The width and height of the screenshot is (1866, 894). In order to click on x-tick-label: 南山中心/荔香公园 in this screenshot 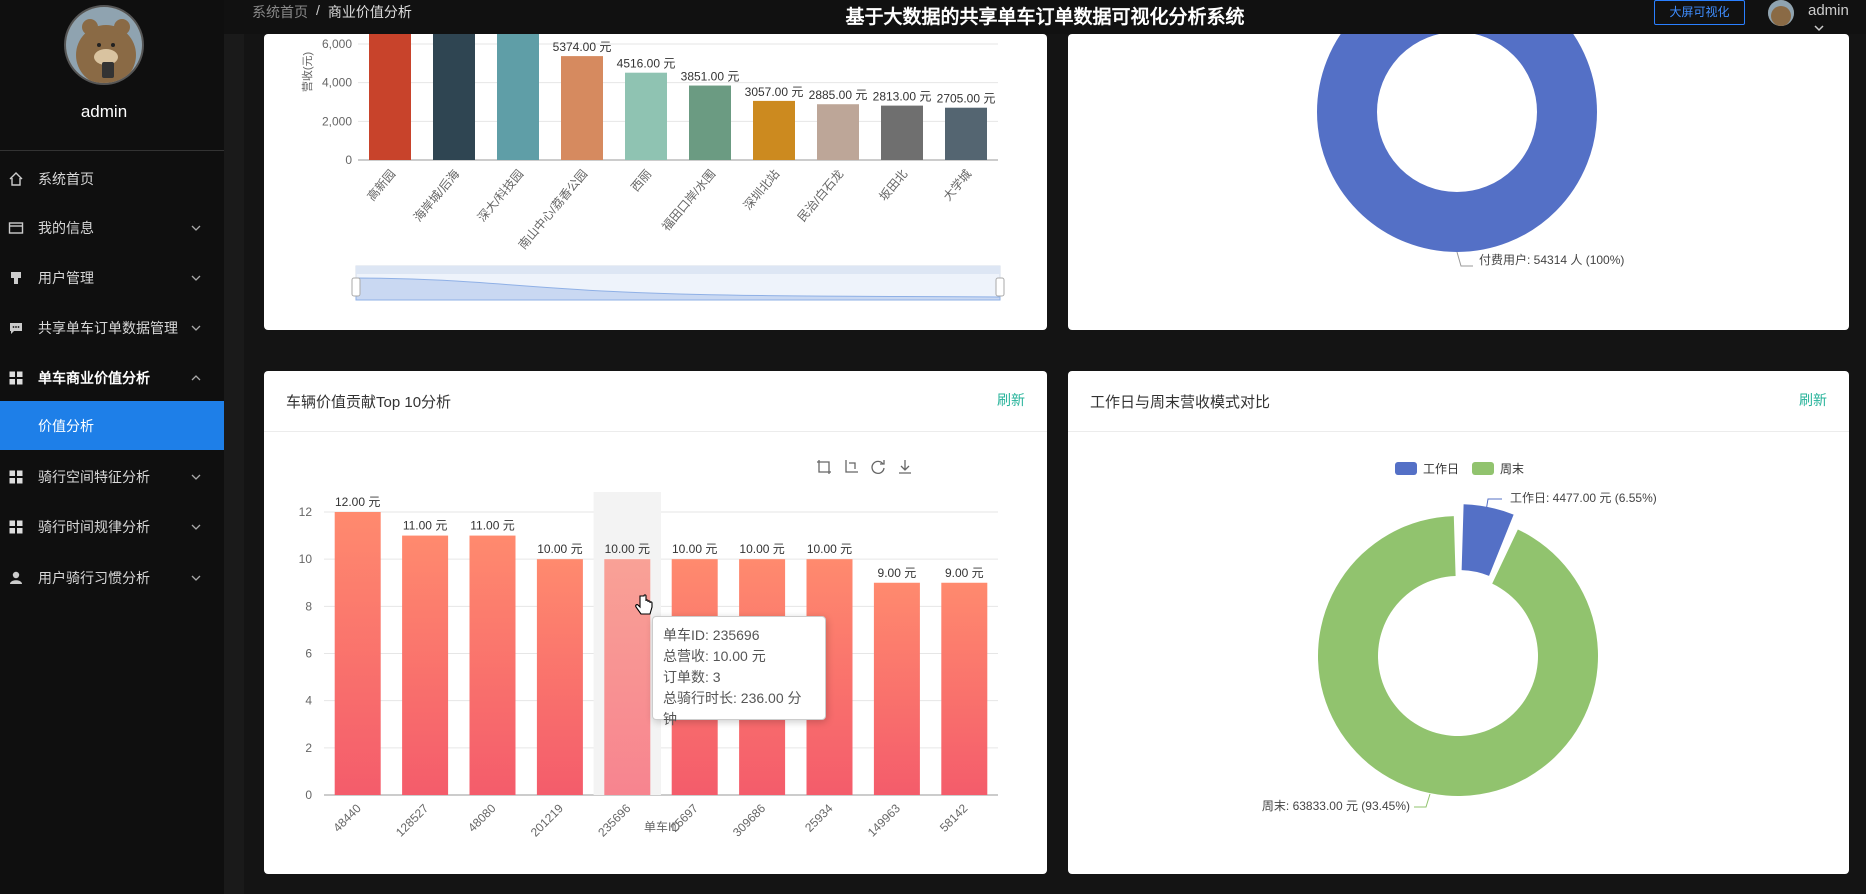, I will do `click(552, 209)`.